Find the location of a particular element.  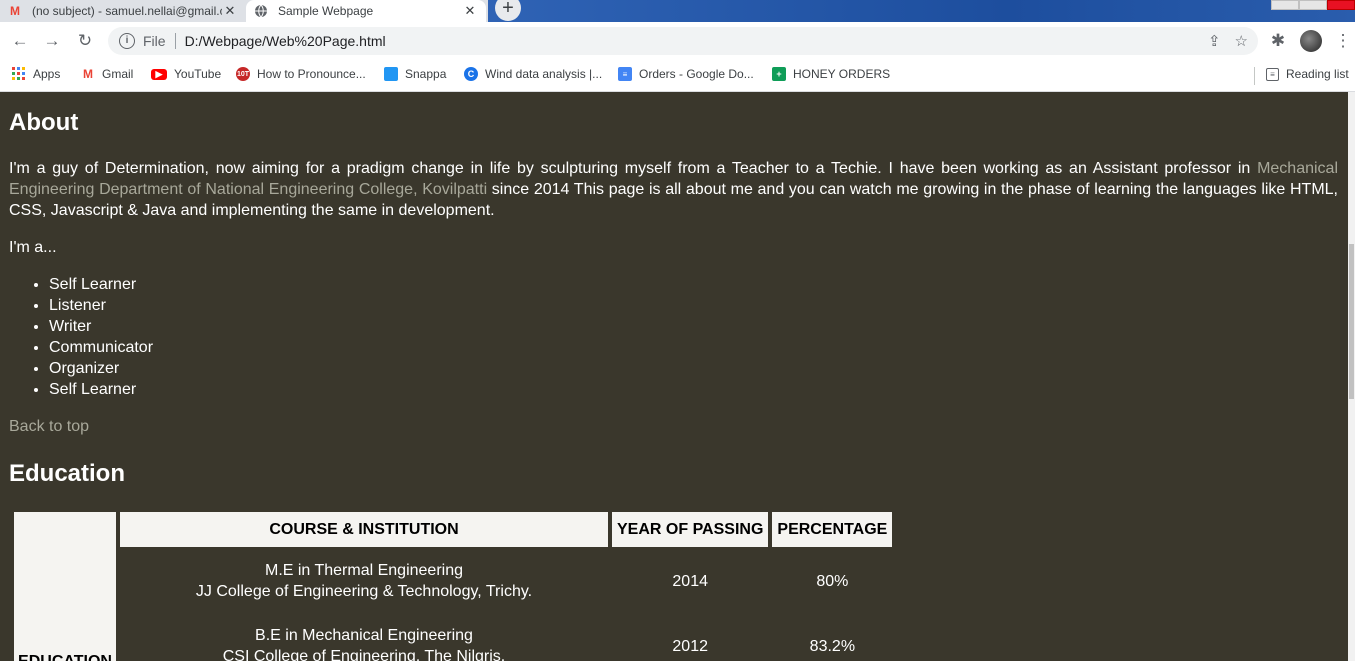

tab-gmail: M (no subject) - samuel.nellai@gmail.c ✕ is located at coordinates (123, 11).